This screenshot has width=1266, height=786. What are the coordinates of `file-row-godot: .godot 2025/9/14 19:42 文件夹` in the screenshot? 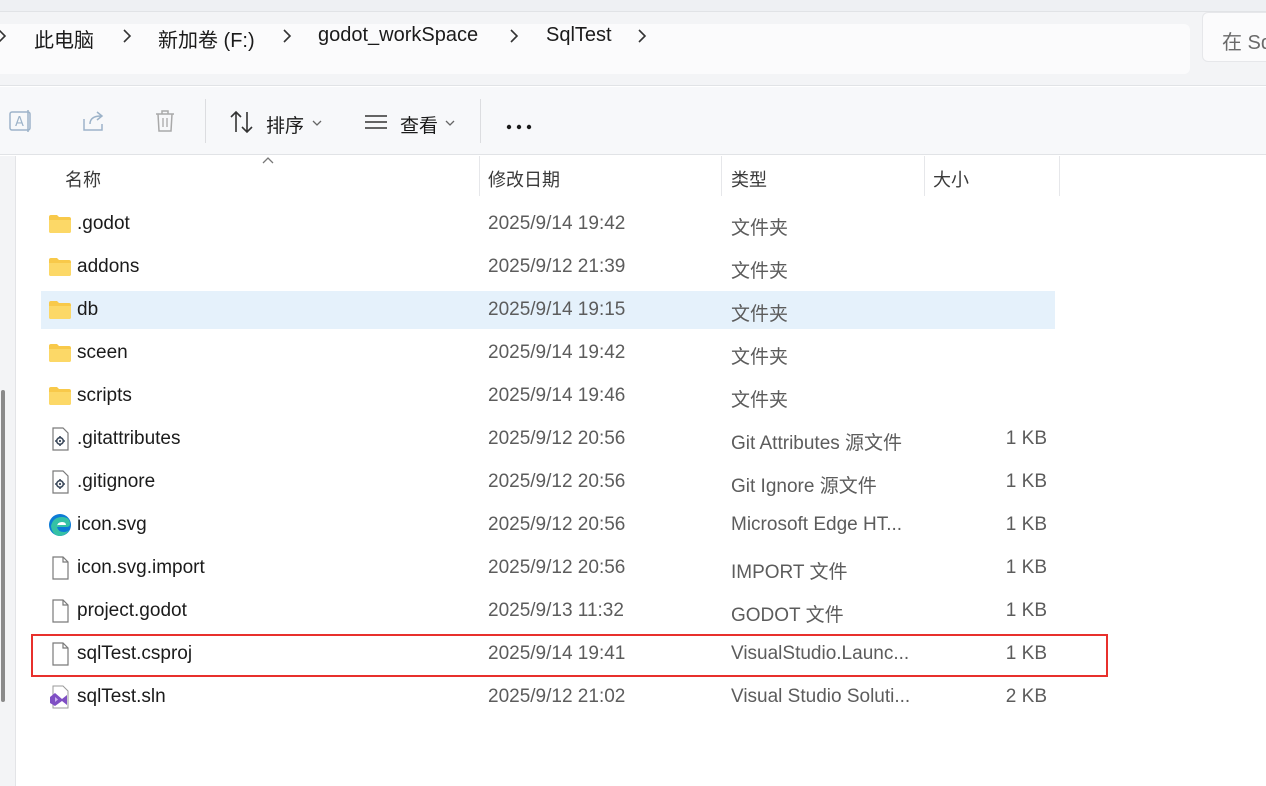 It's located at (548, 224).